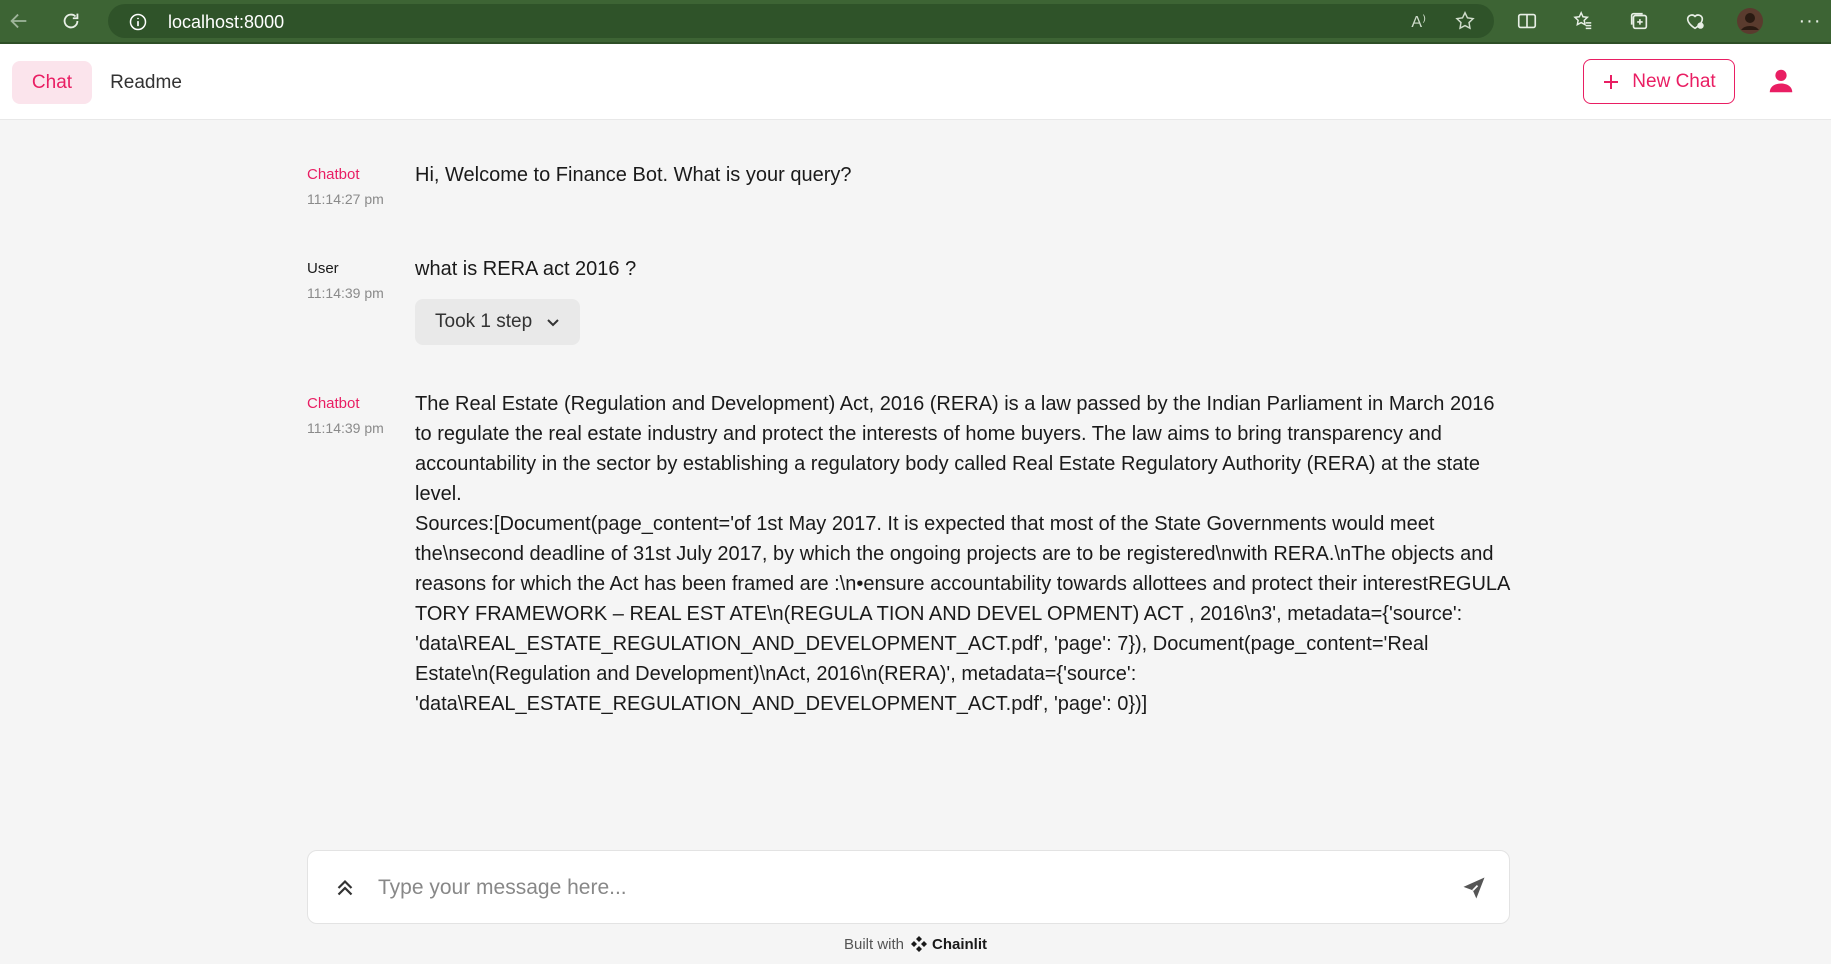  I want to click on browser-toolbar: localhost:8000 A⁾ ···, so click(915, 22).